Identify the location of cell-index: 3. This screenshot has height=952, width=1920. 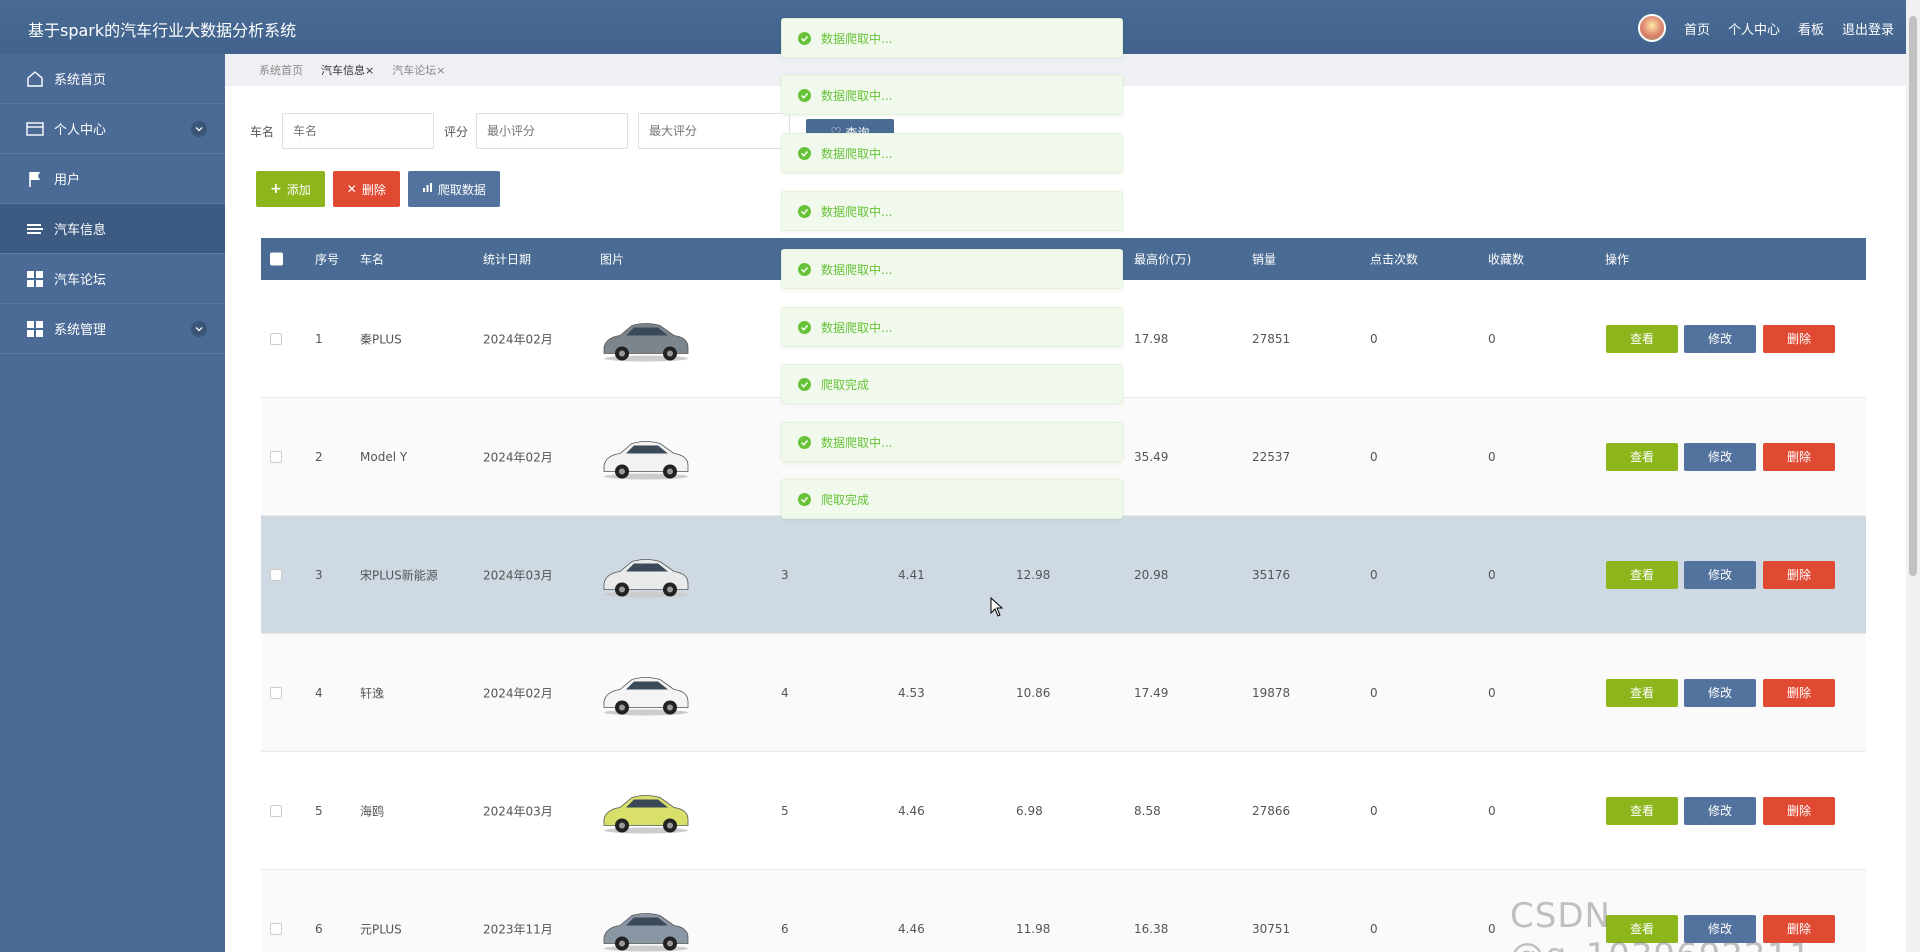
(319, 574).